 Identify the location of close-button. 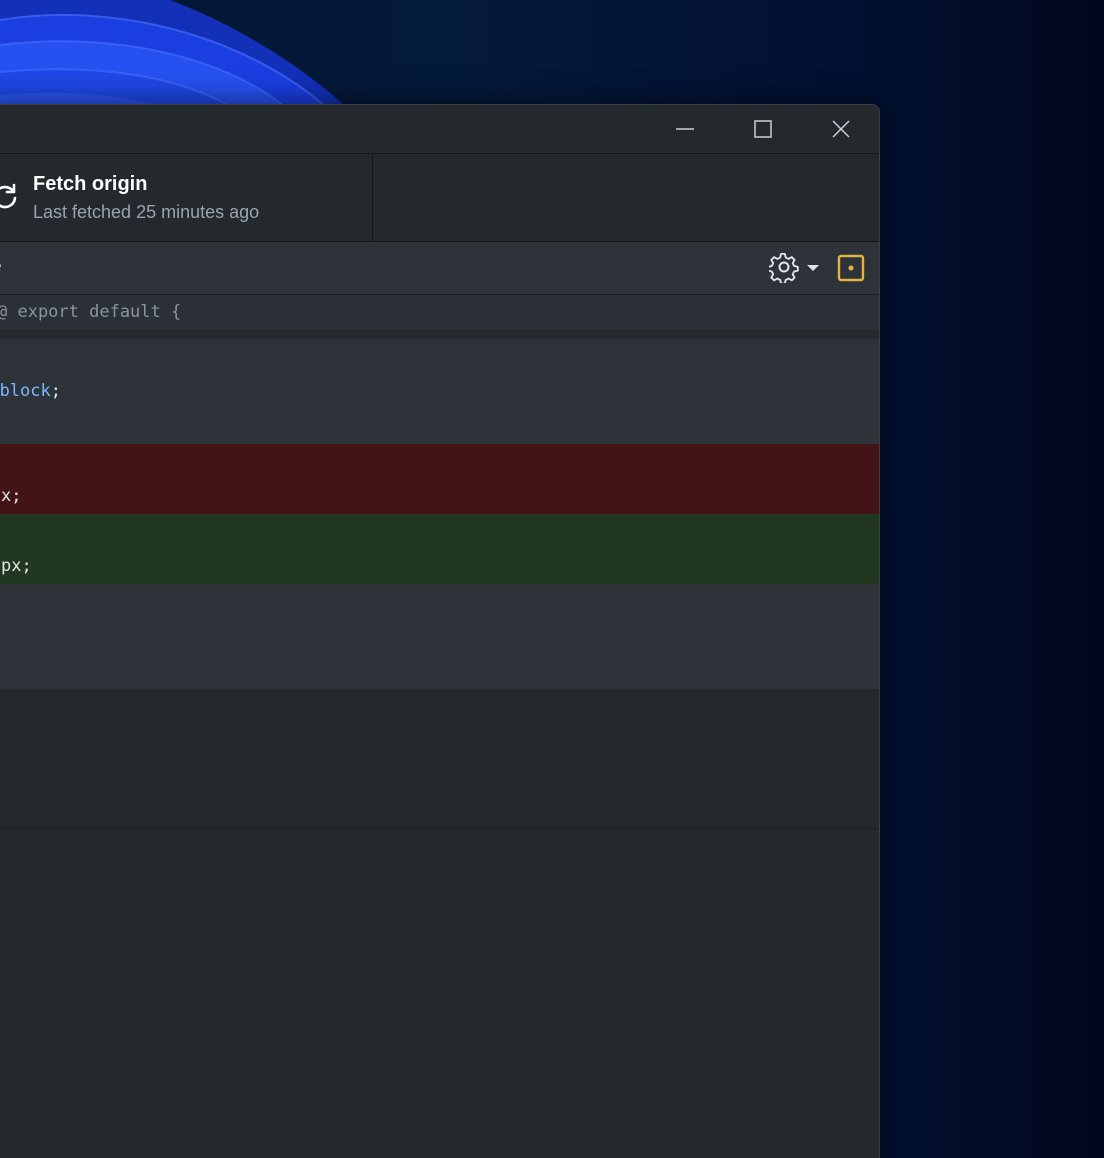
(840, 129).